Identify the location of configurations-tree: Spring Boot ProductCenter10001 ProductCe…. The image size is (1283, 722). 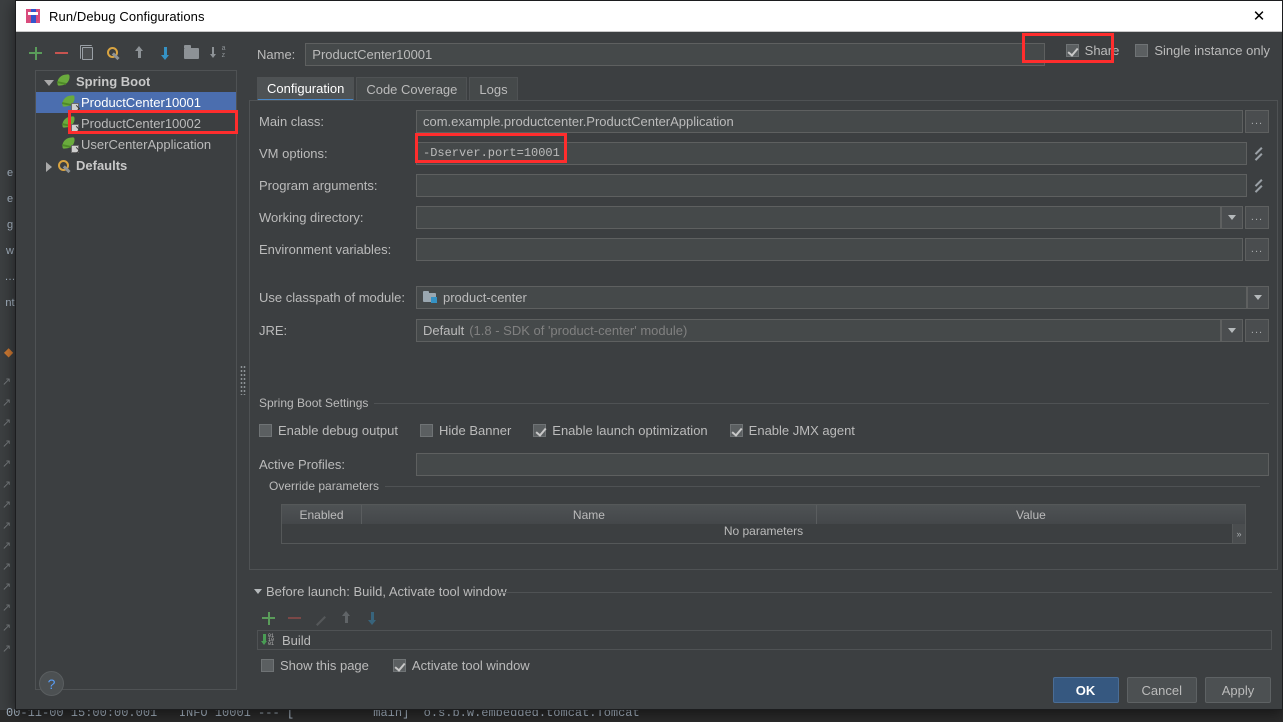
(136, 380).